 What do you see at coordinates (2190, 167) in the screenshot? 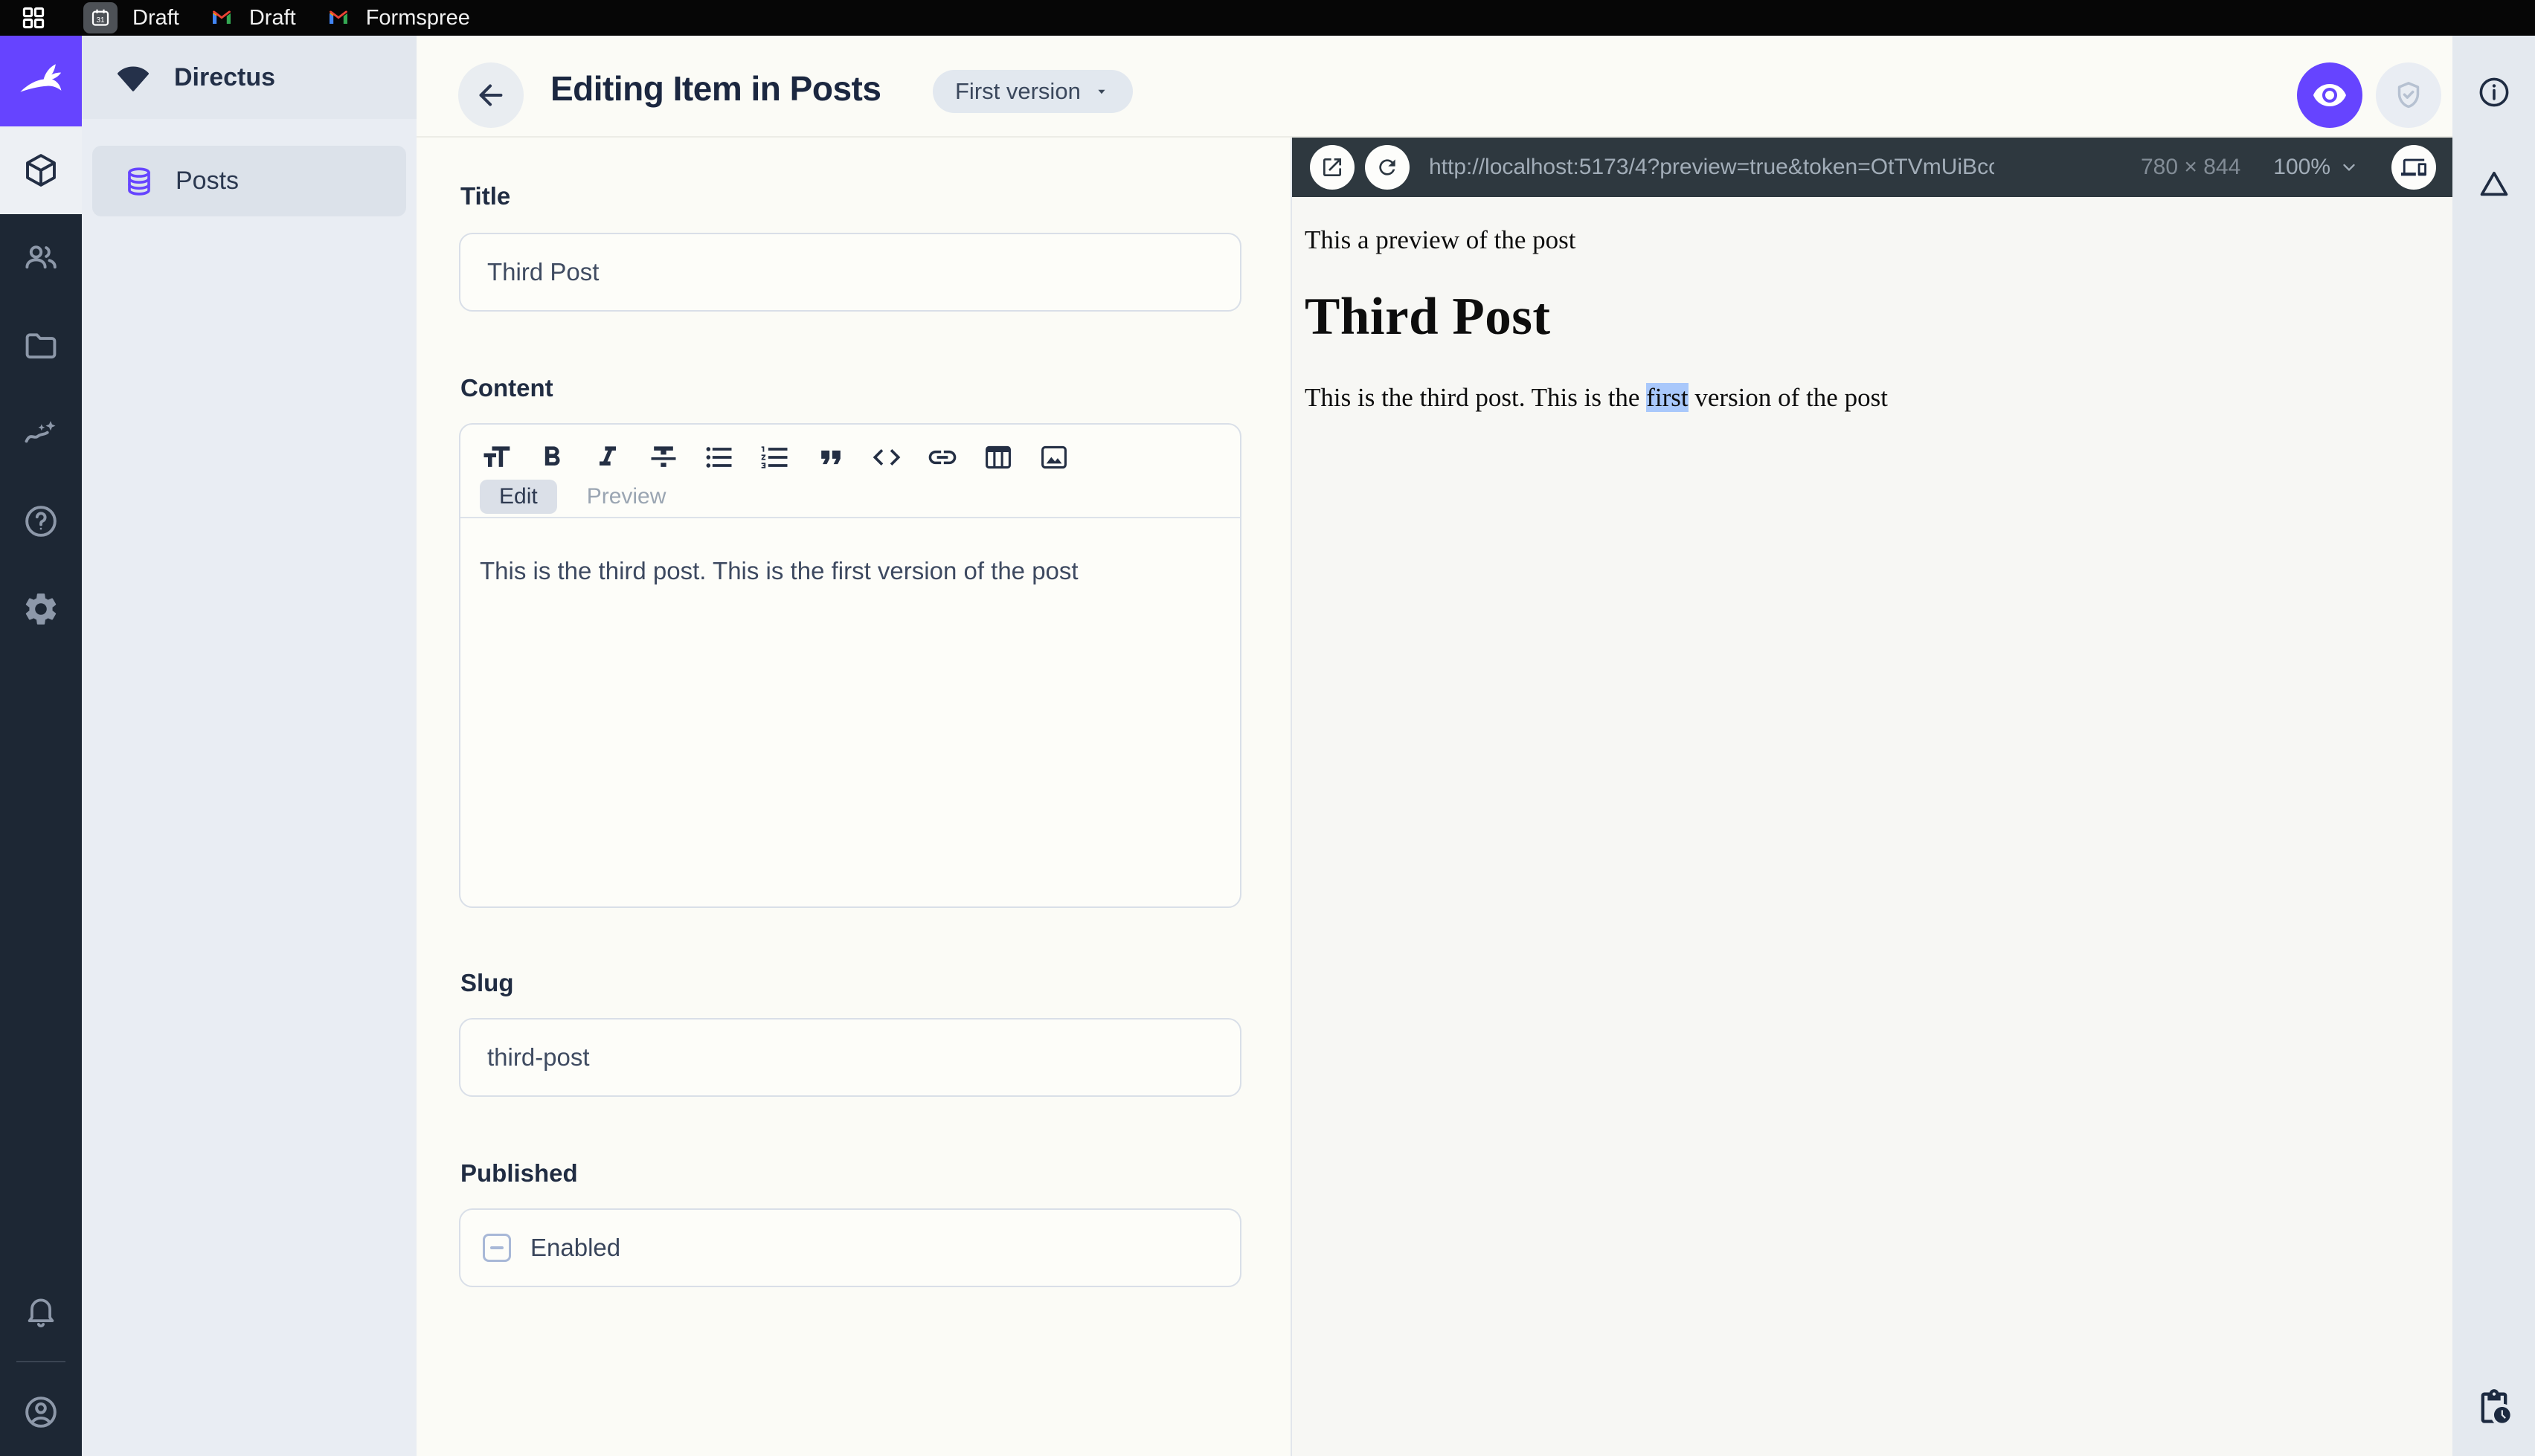
I see `preview-dimensions: 780 × 844` at bounding box center [2190, 167].